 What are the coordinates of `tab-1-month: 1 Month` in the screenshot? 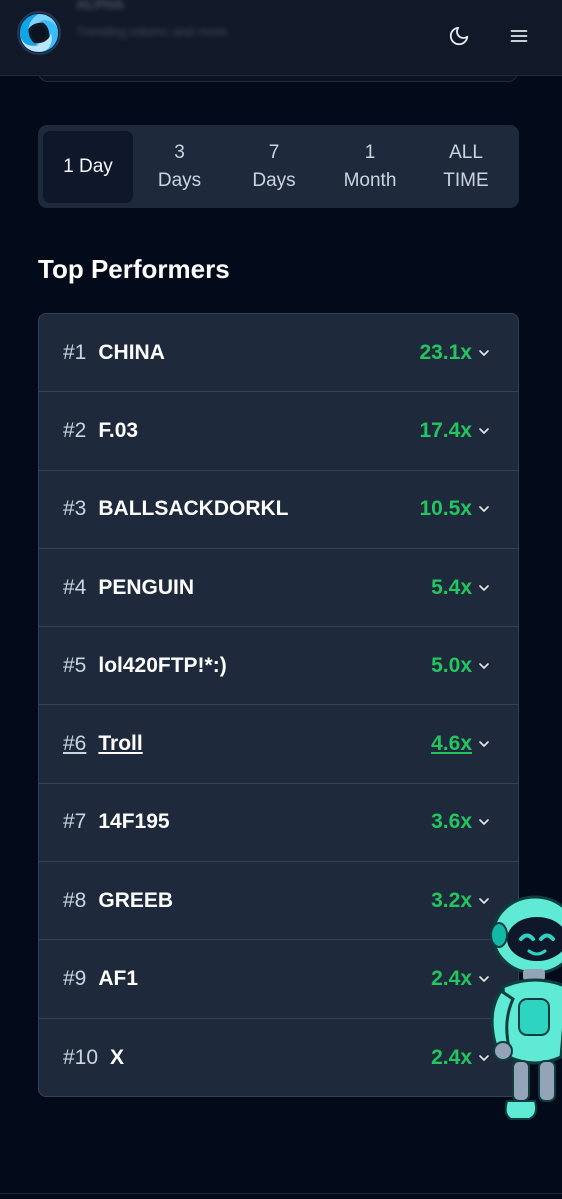 It's located at (370, 167).